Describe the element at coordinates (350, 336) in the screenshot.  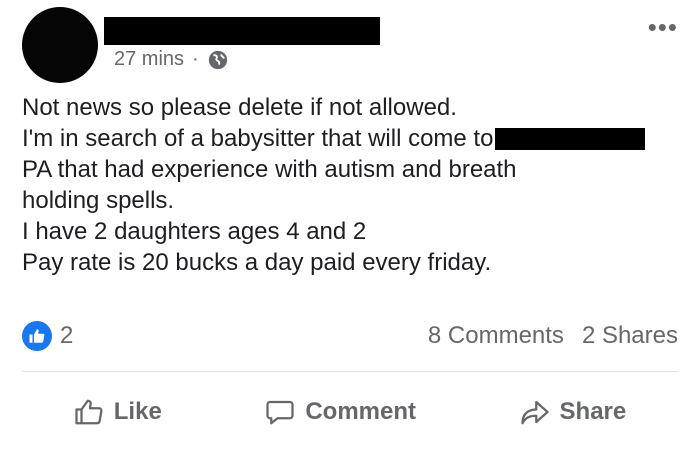
I see `post-stats: 2 8 Comments 2 Shares` at that location.